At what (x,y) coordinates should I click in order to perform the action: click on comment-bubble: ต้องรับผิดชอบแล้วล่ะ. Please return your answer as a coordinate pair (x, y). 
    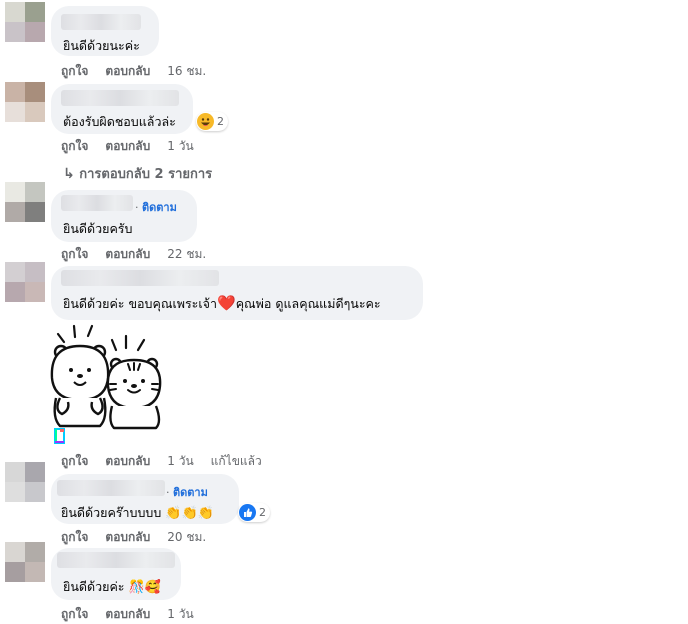
    Looking at the image, I should click on (122, 109).